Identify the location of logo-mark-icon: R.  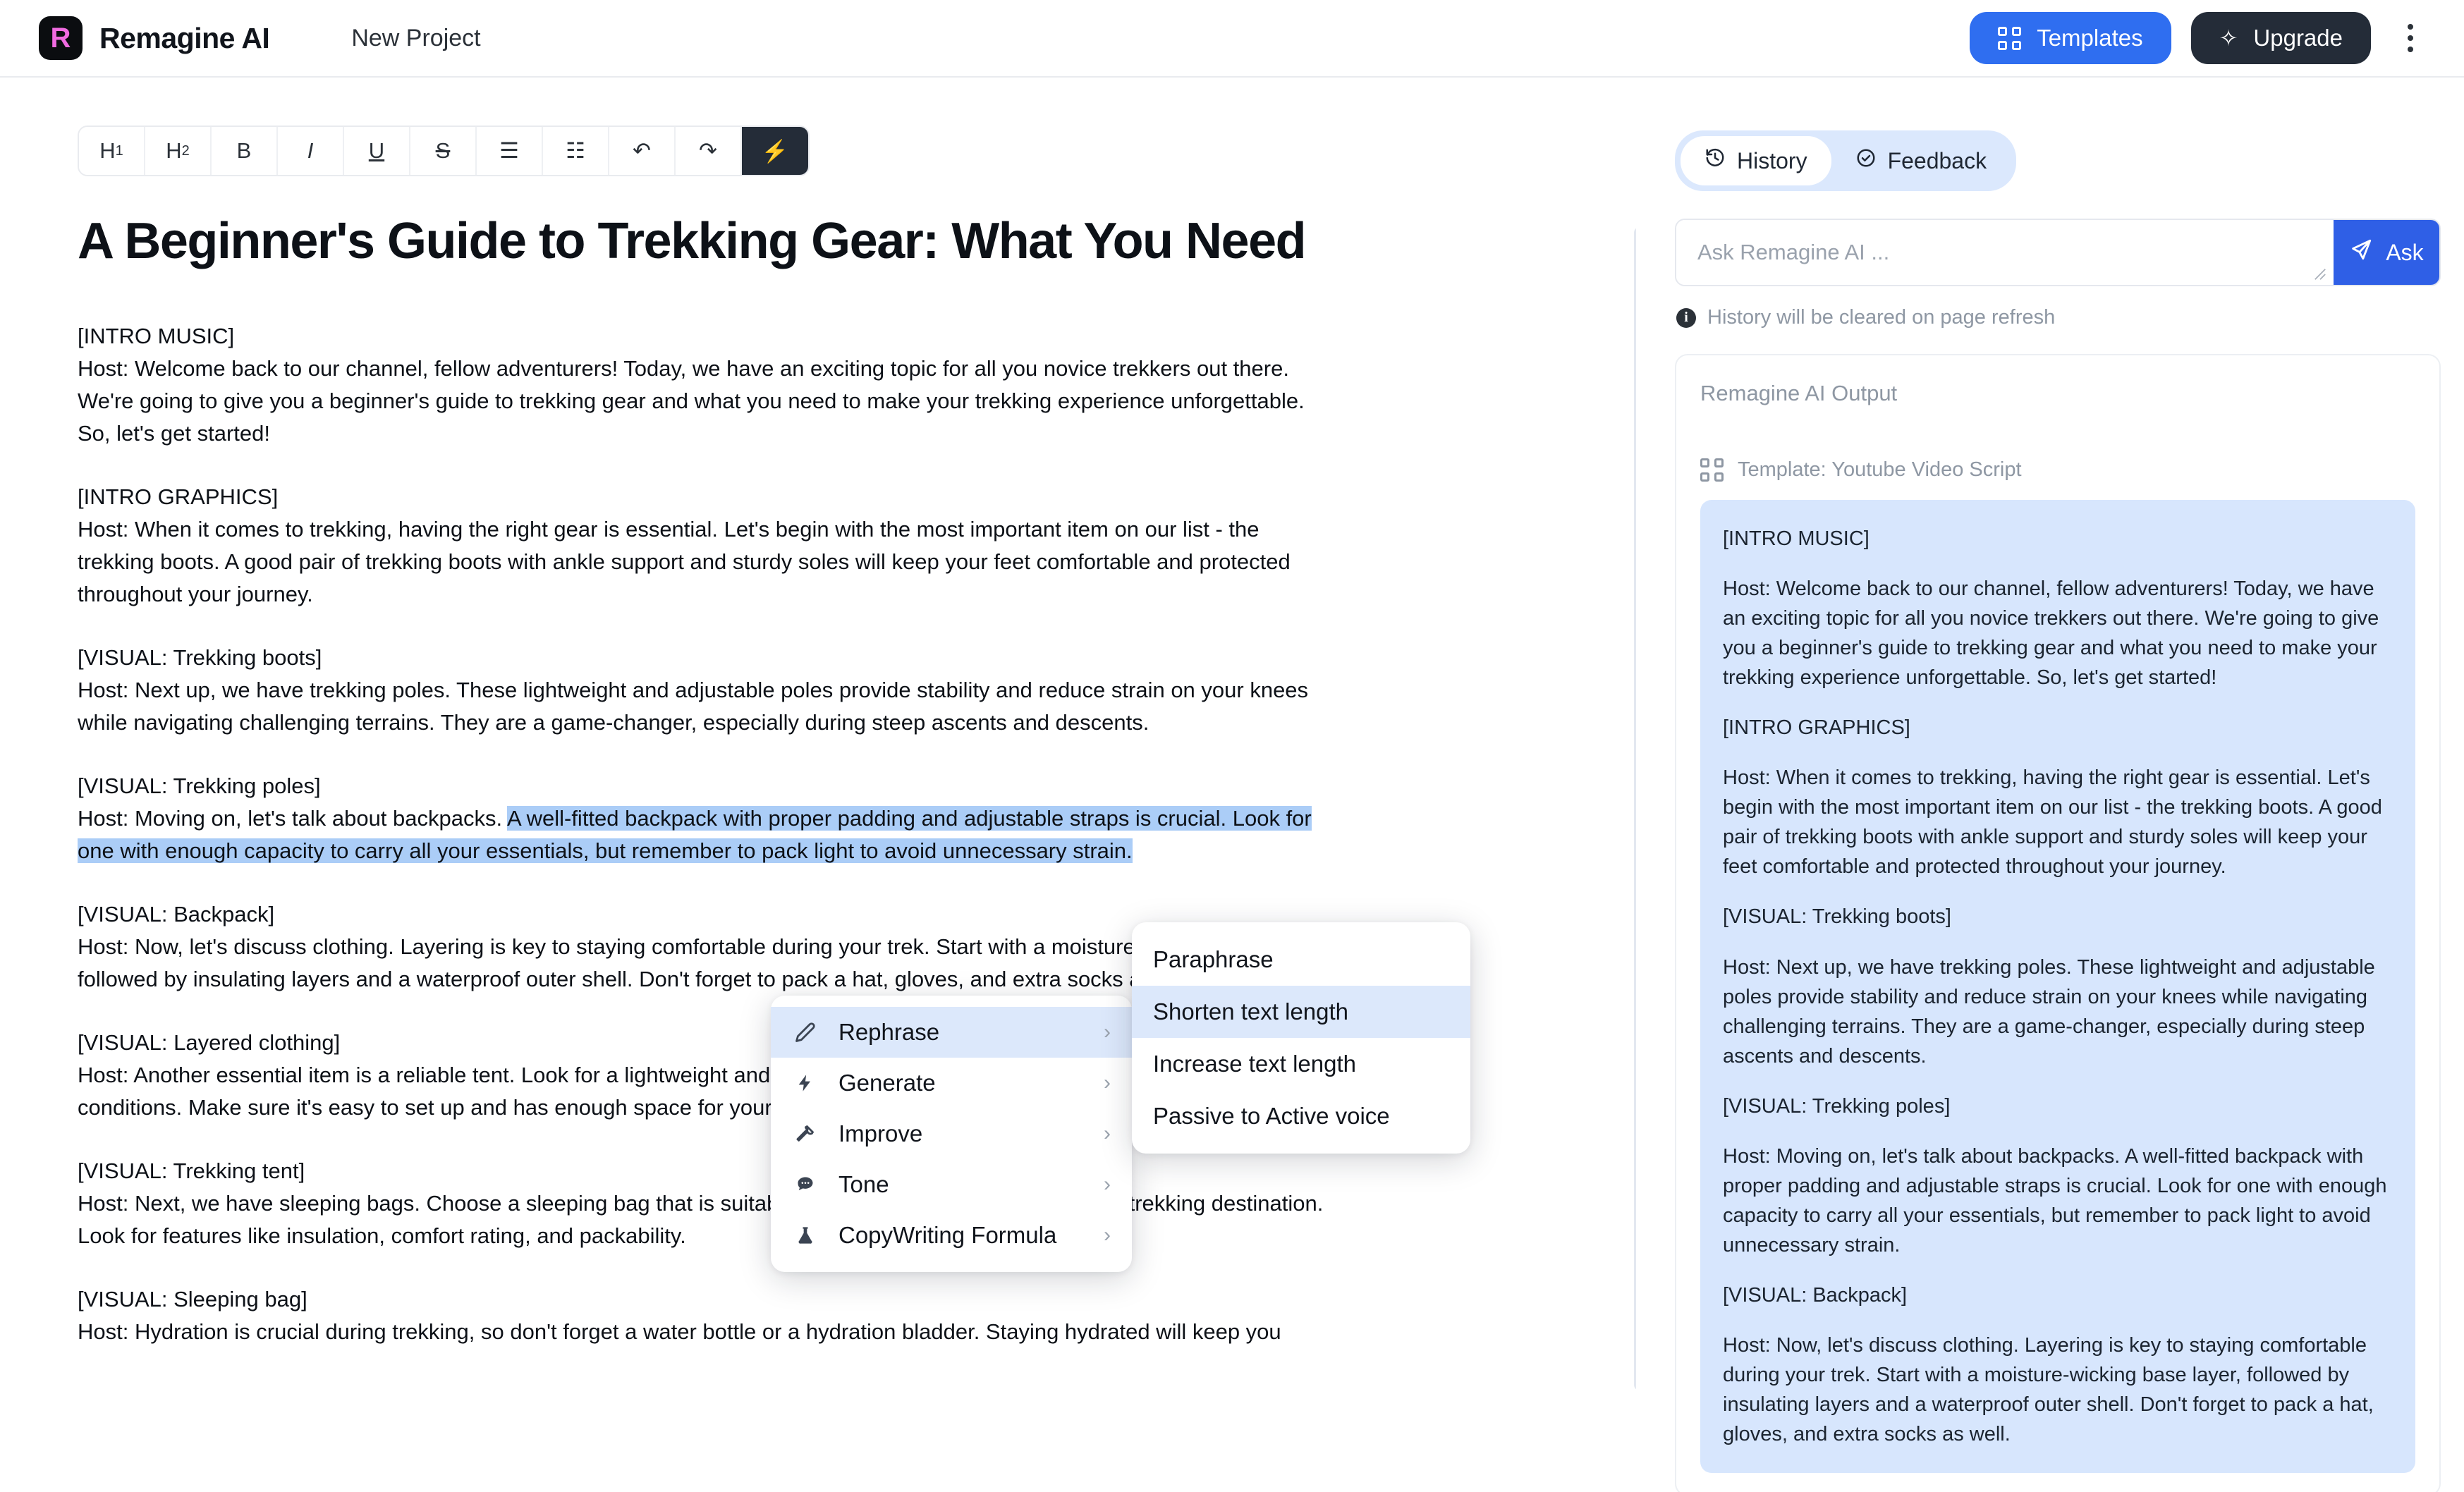
(61, 38).